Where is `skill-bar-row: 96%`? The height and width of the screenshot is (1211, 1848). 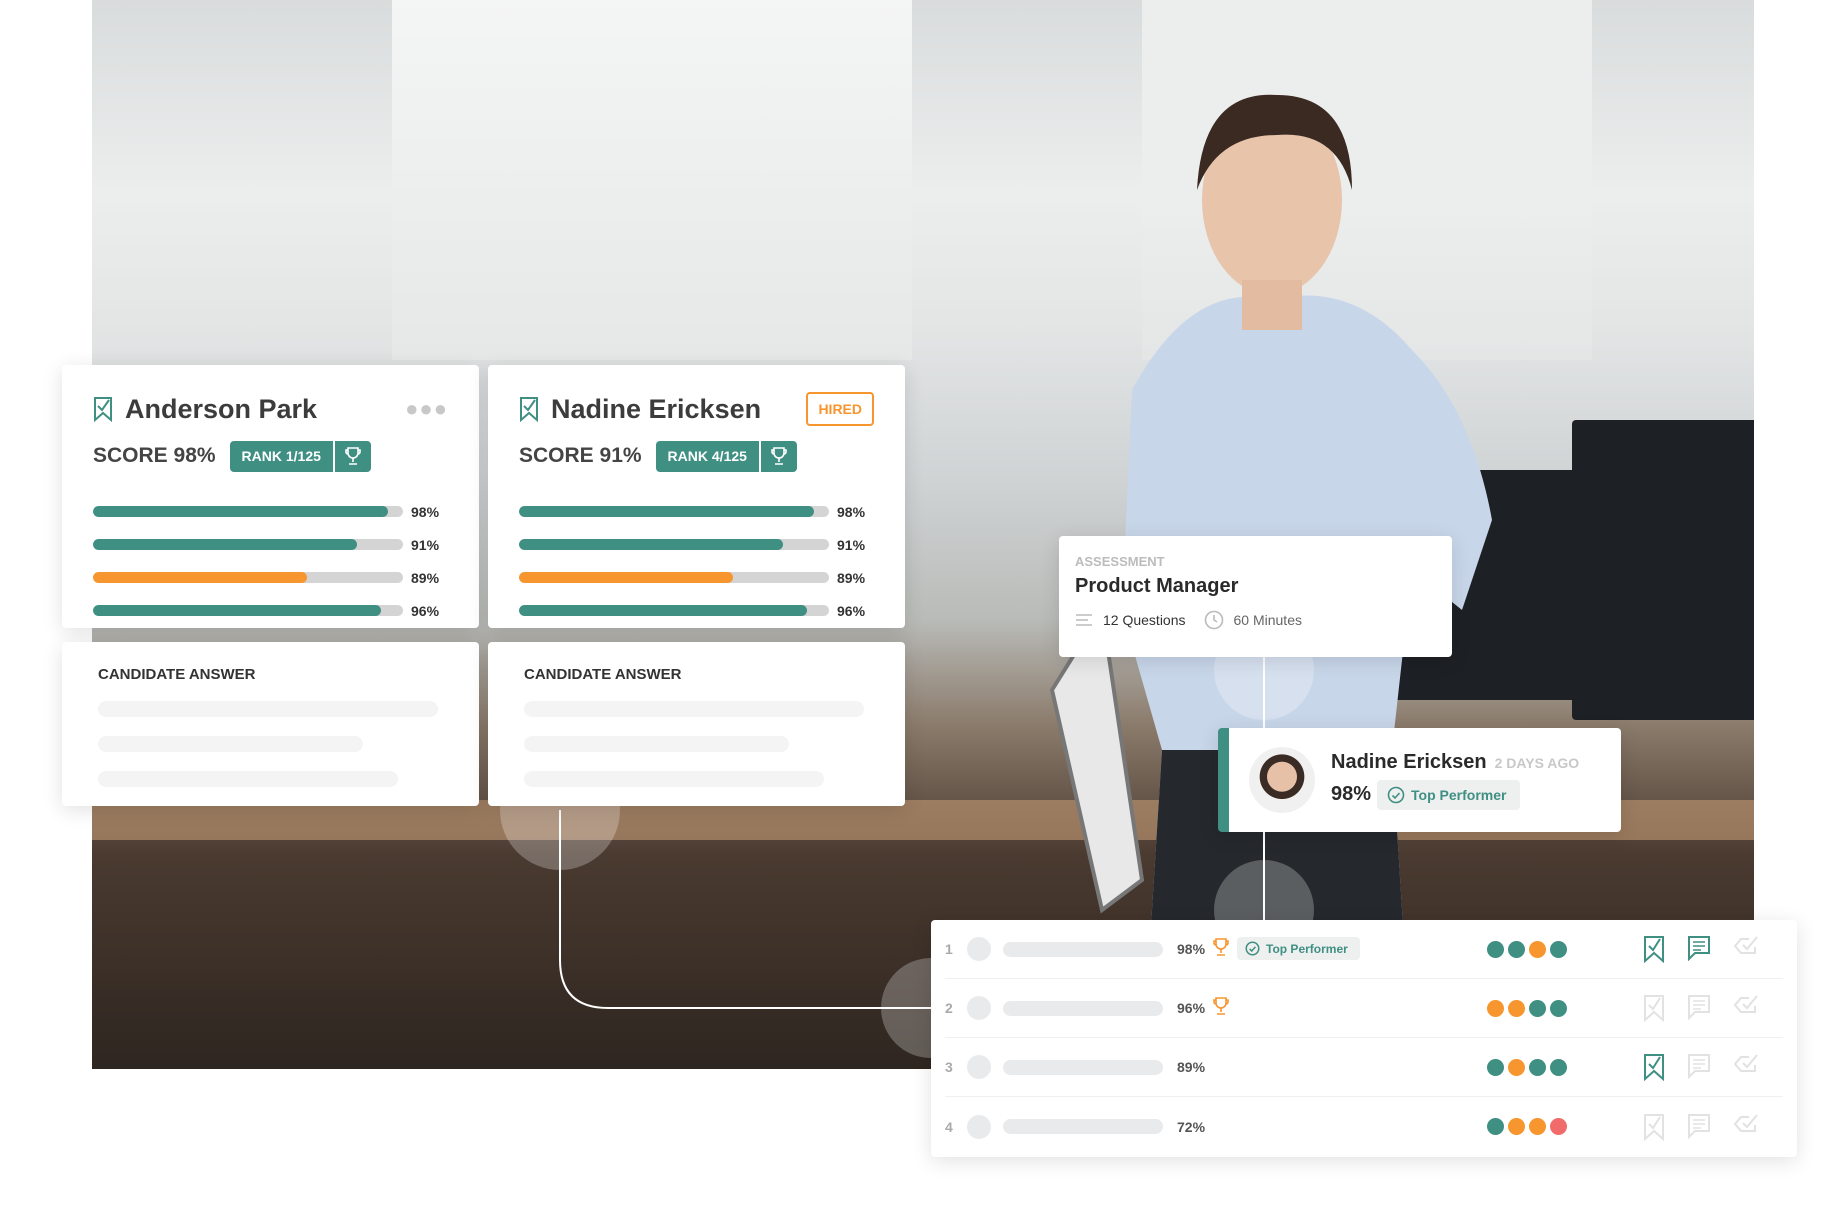
skill-bar-row: 96% is located at coordinates (696, 610).